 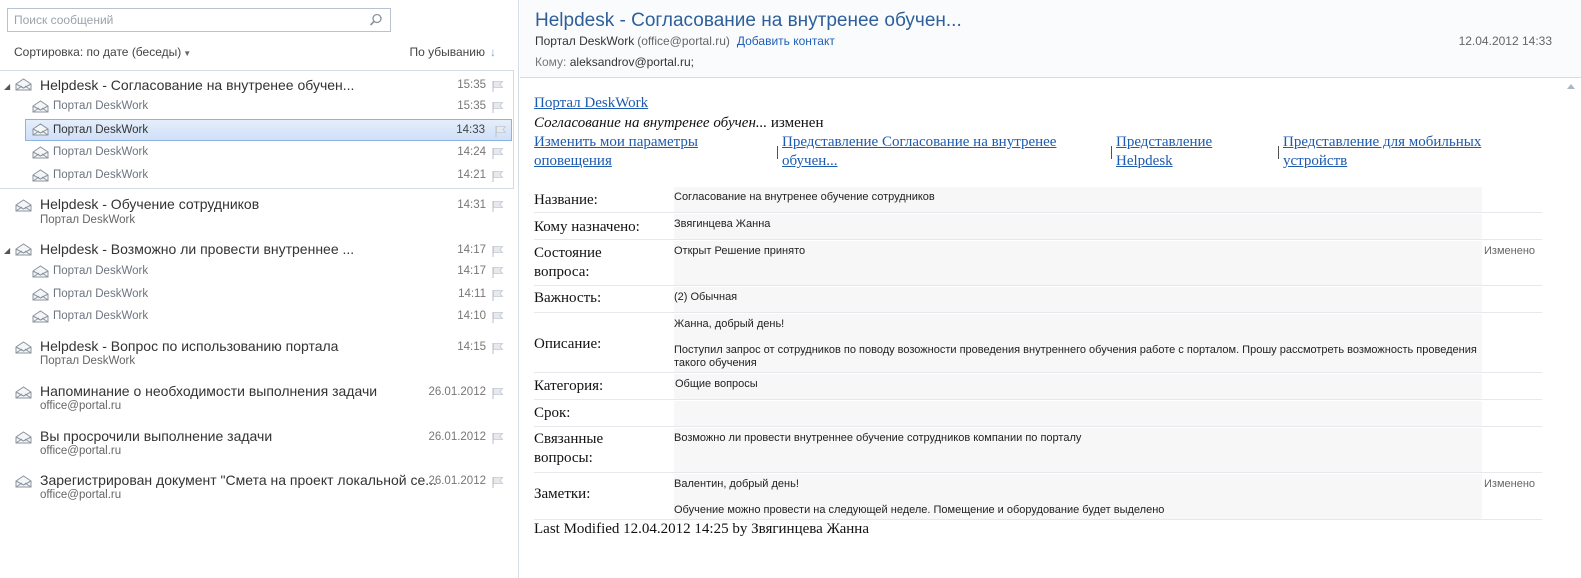 I want to click on changed-marker: Изменено, so click(x=1510, y=484).